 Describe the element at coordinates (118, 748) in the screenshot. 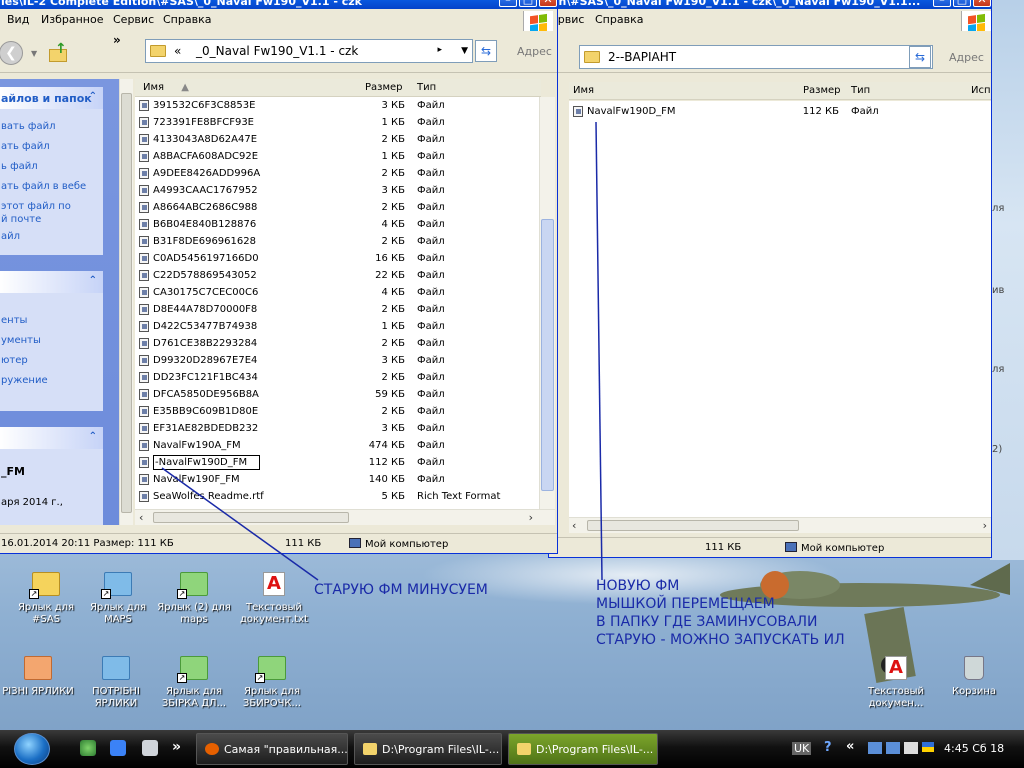

I see `app-quicklaunch-icon` at that location.